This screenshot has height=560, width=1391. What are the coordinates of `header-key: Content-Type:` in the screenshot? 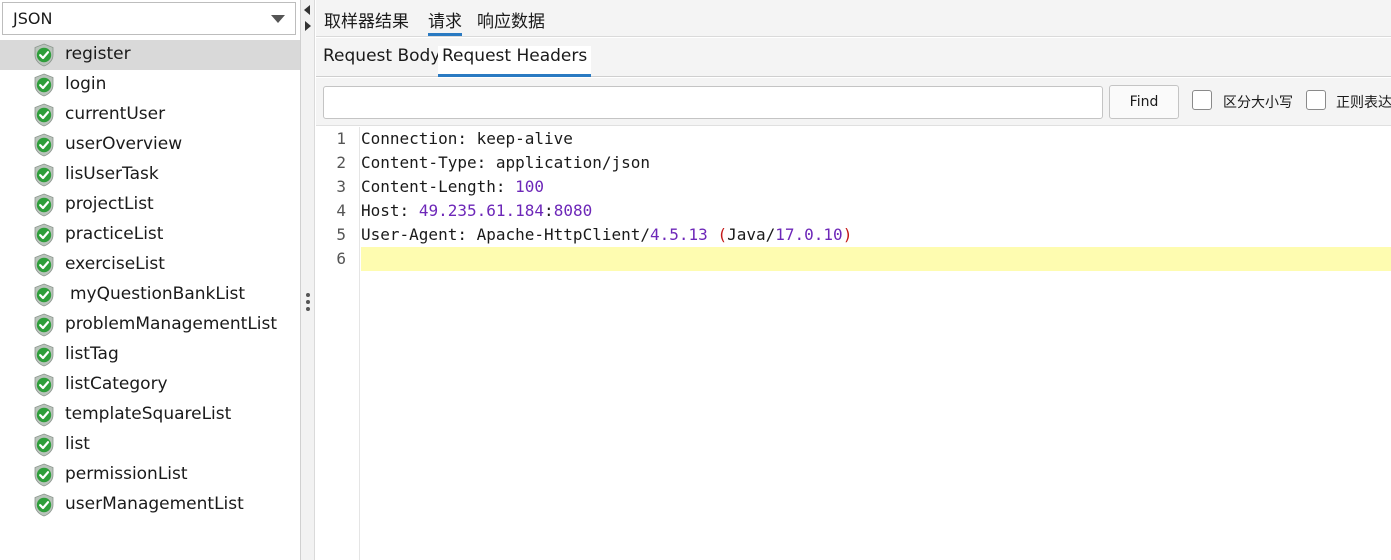 It's located at (424, 162).